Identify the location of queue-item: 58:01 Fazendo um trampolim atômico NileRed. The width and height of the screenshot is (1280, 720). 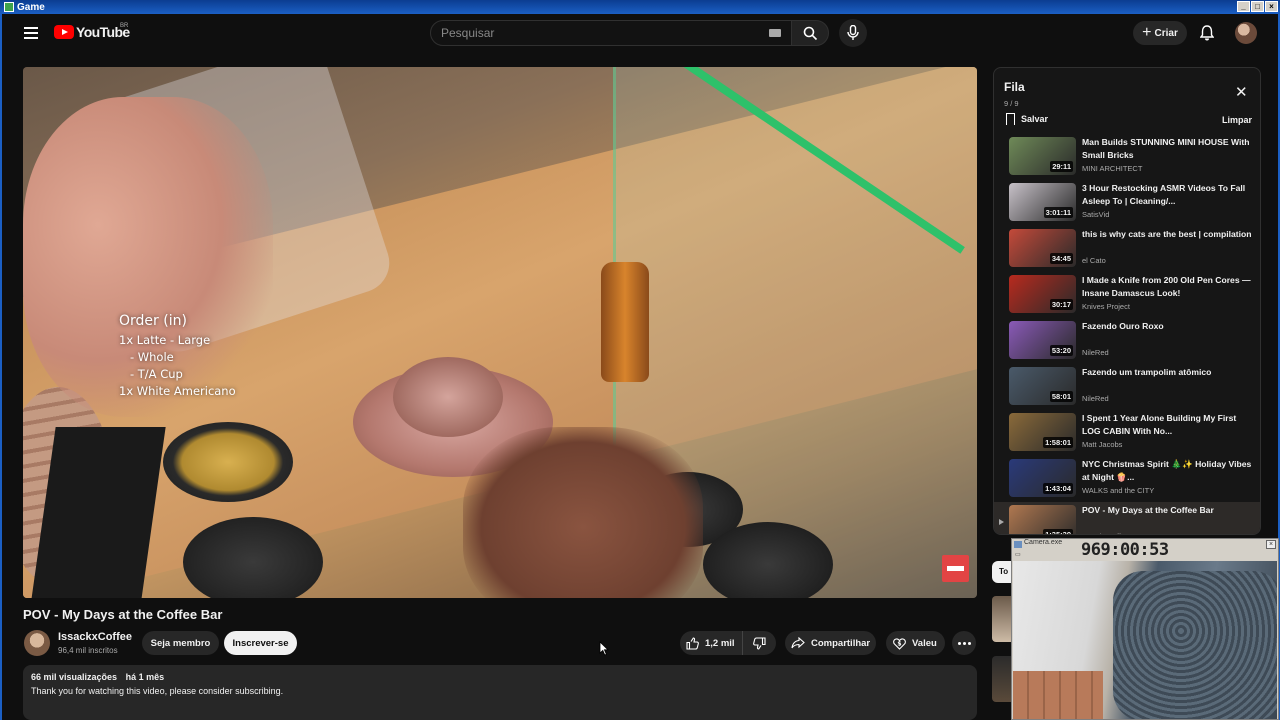
(1127, 387).